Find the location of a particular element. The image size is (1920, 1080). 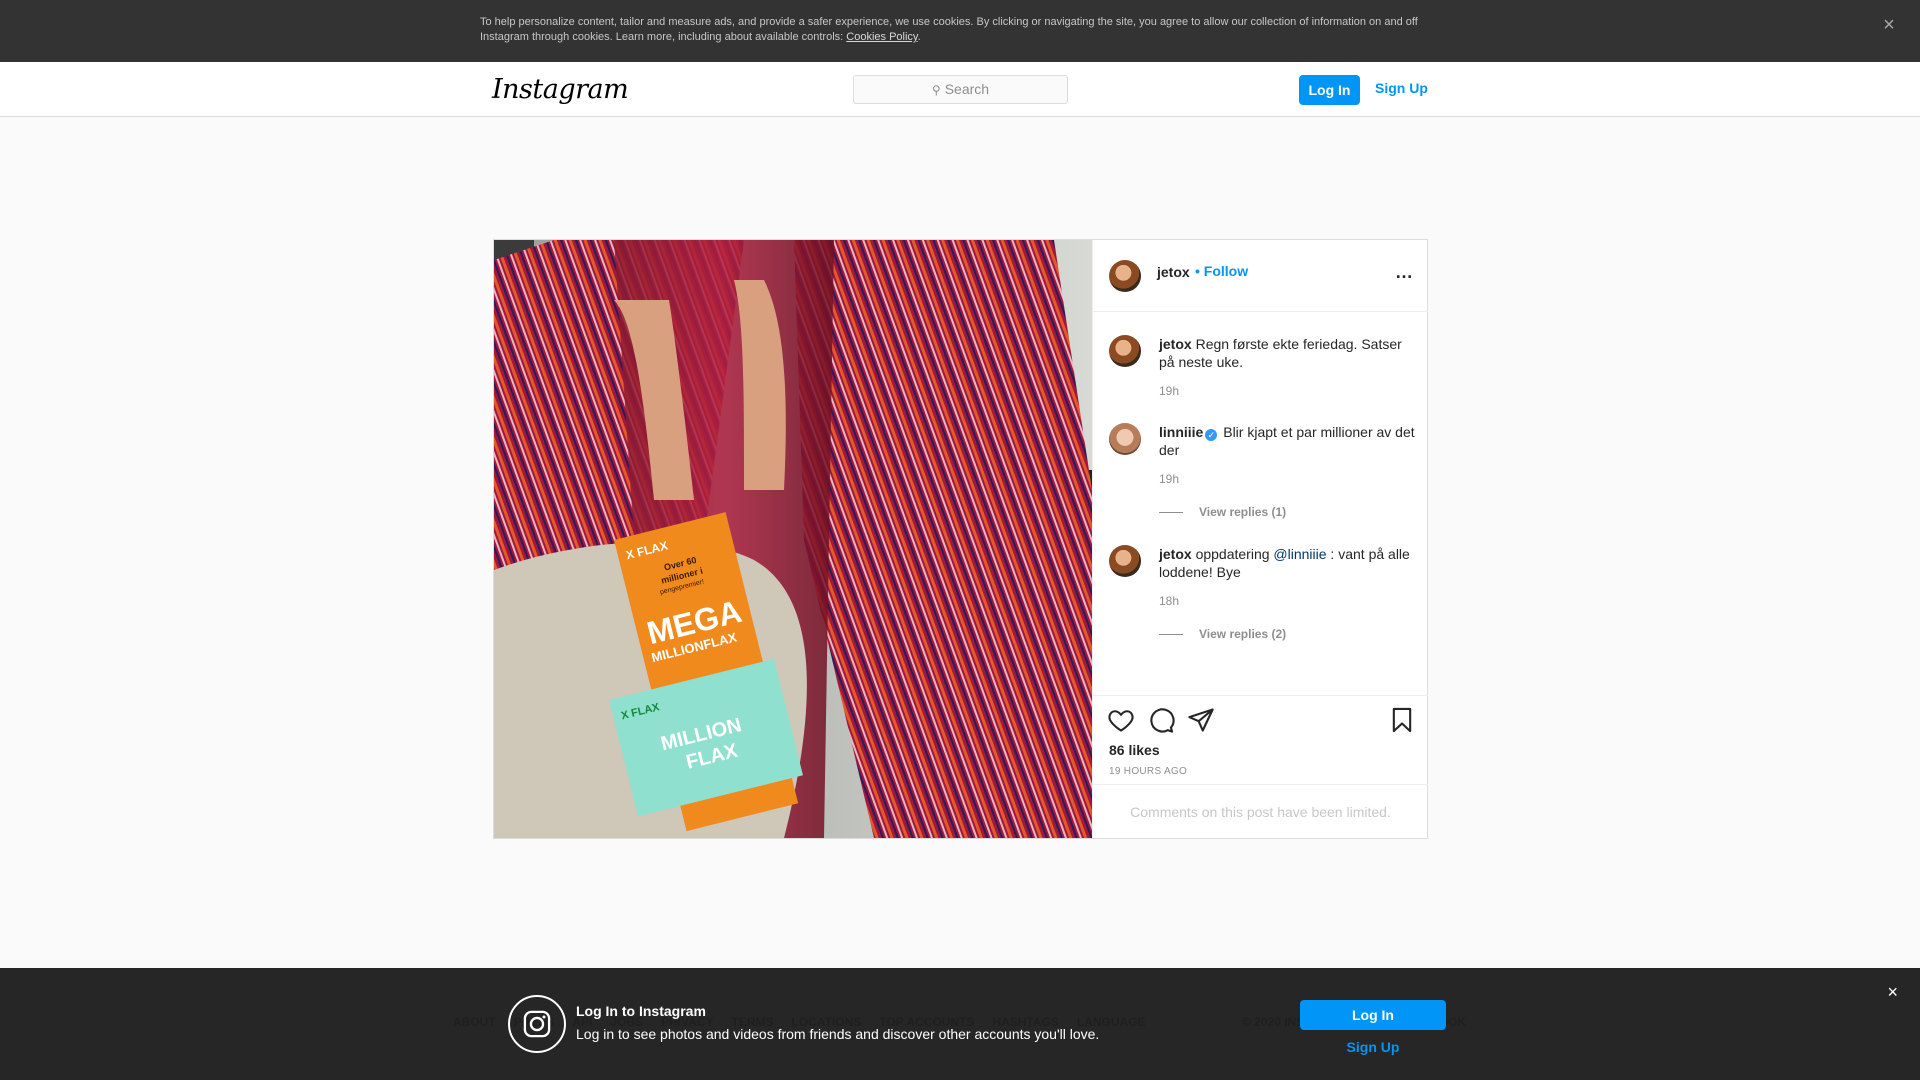

prompt-signup-link: Sign Up is located at coordinates (1373, 1047).